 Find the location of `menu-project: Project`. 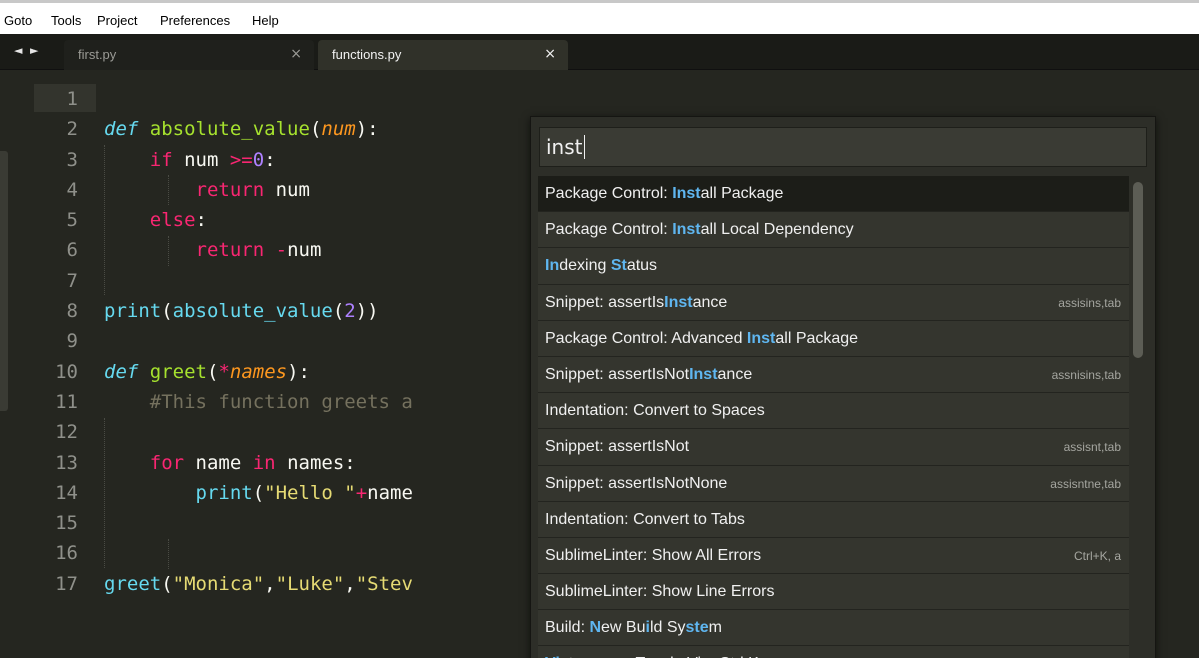

menu-project: Project is located at coordinates (117, 21).